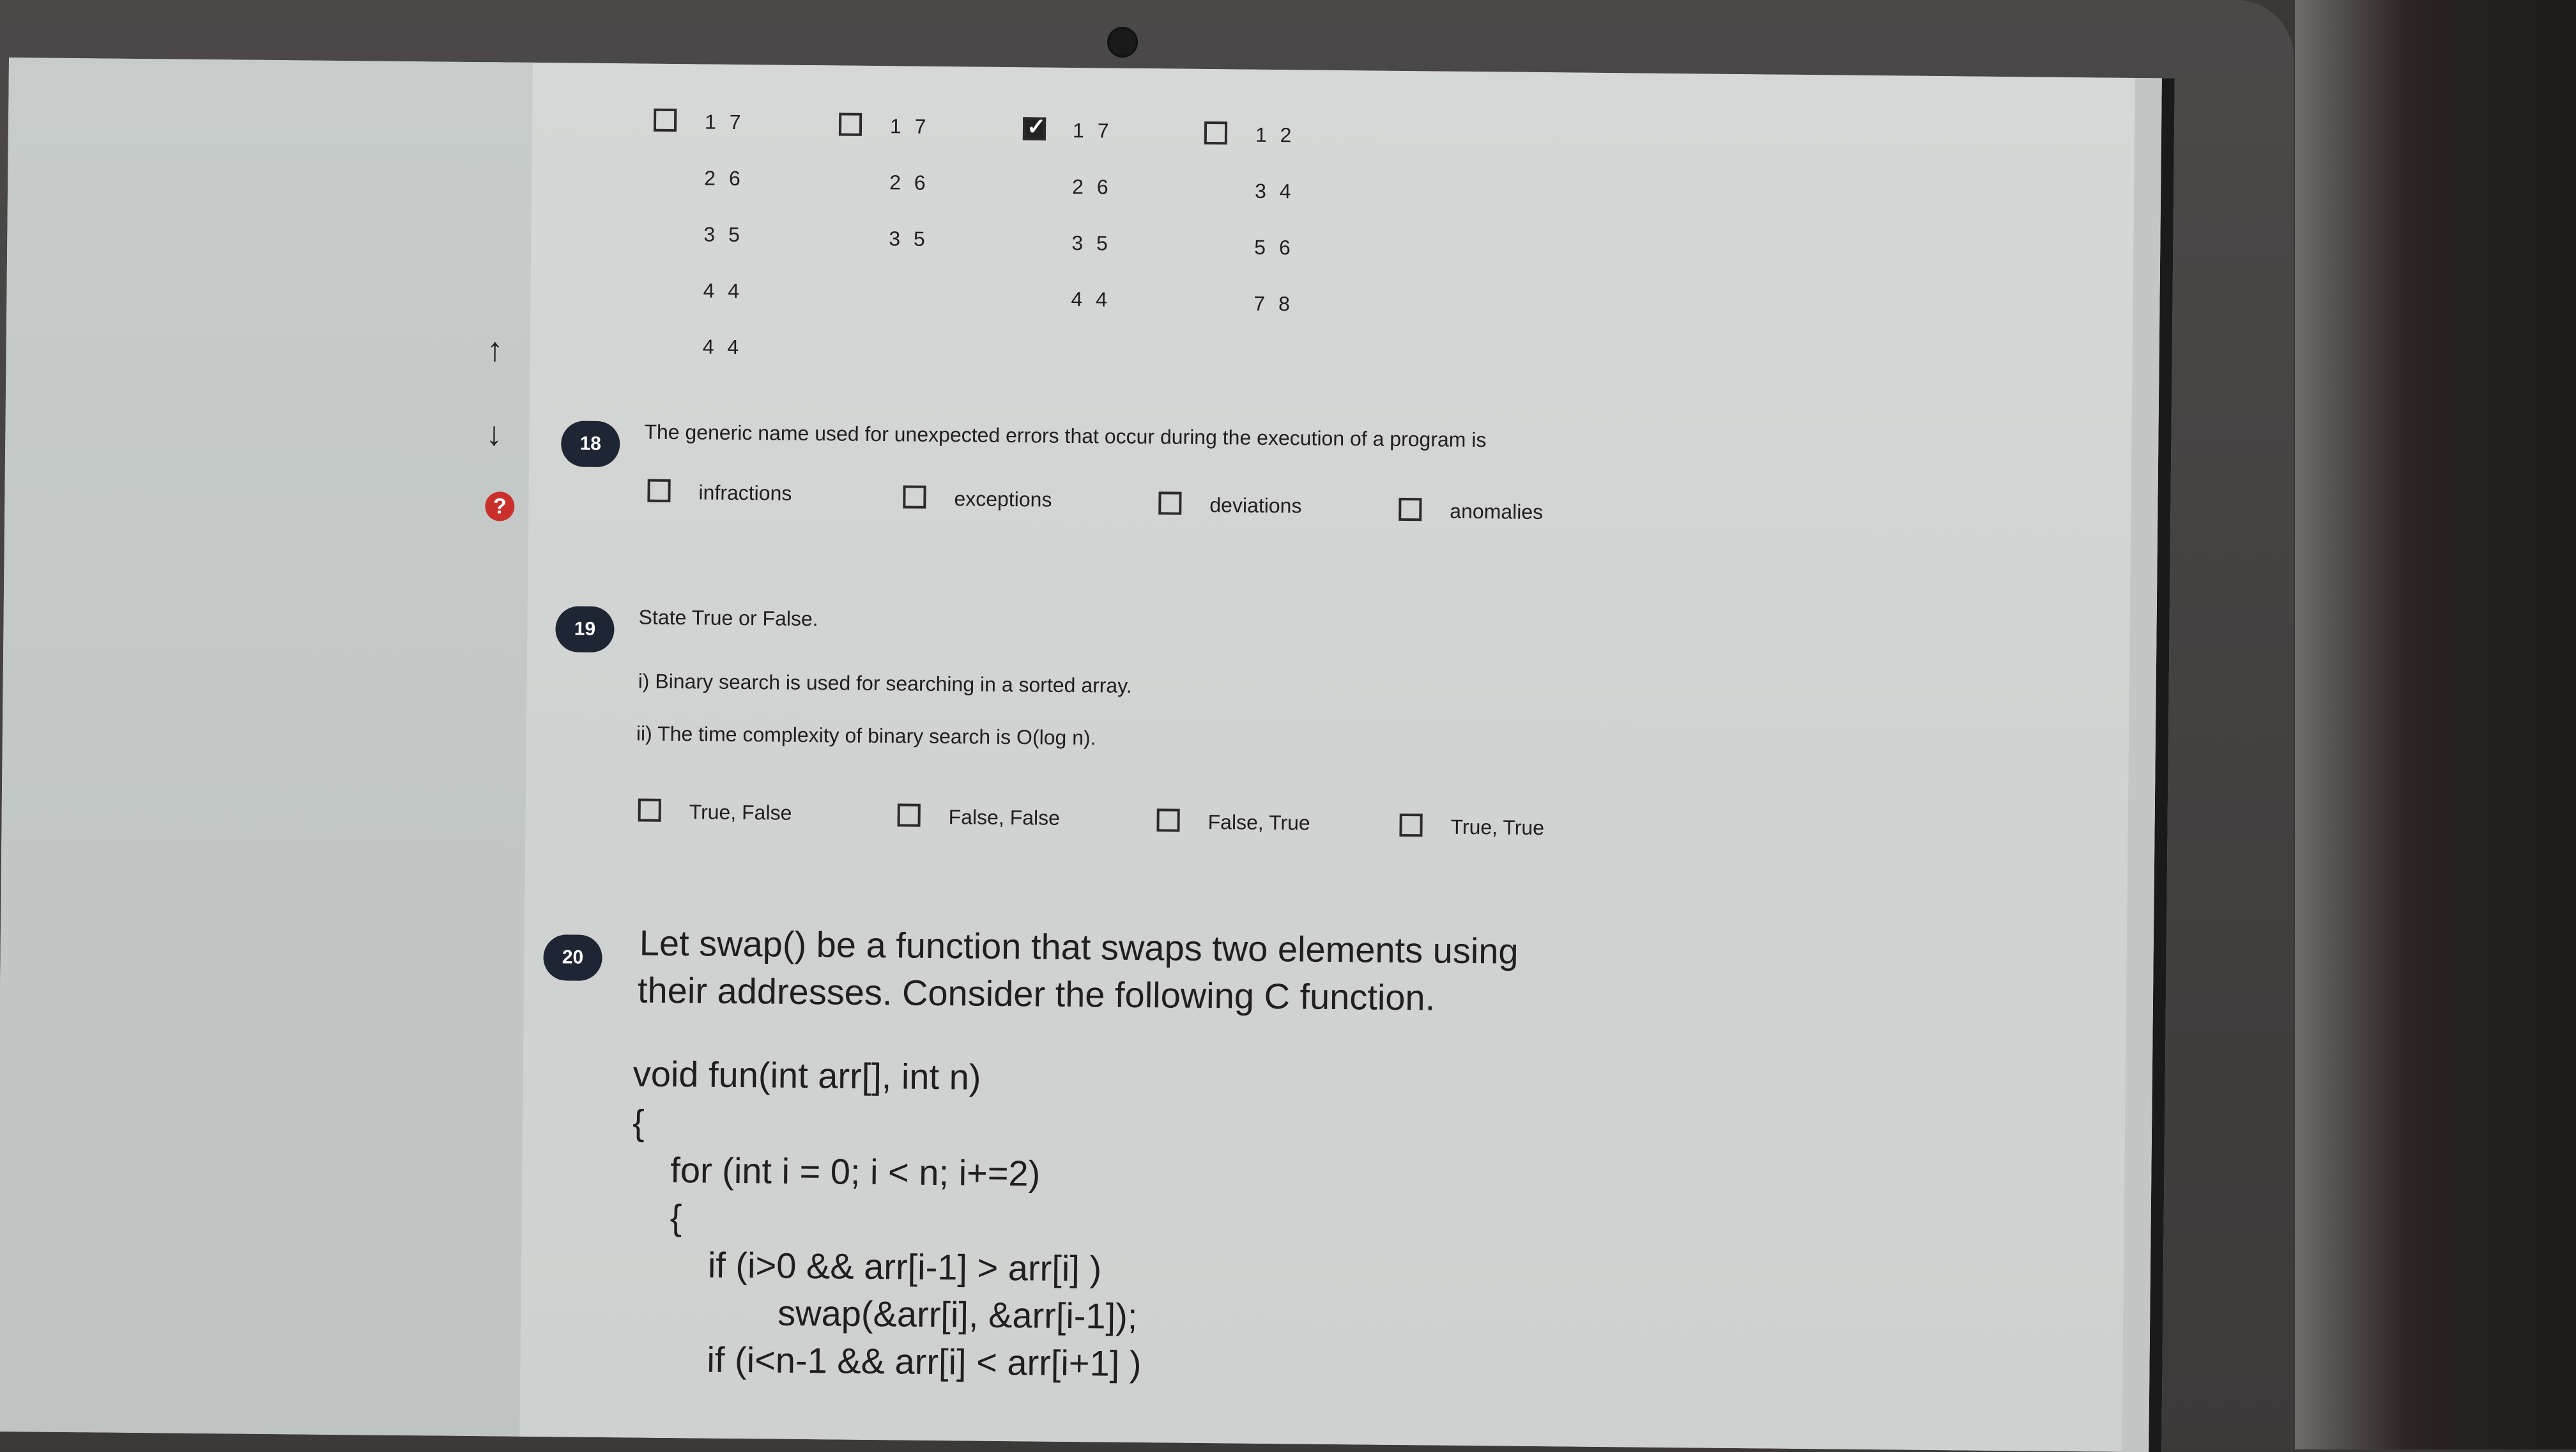 The width and height of the screenshot is (2576, 1452). I want to click on q19-option-2-label: False, False, so click(1004, 818).